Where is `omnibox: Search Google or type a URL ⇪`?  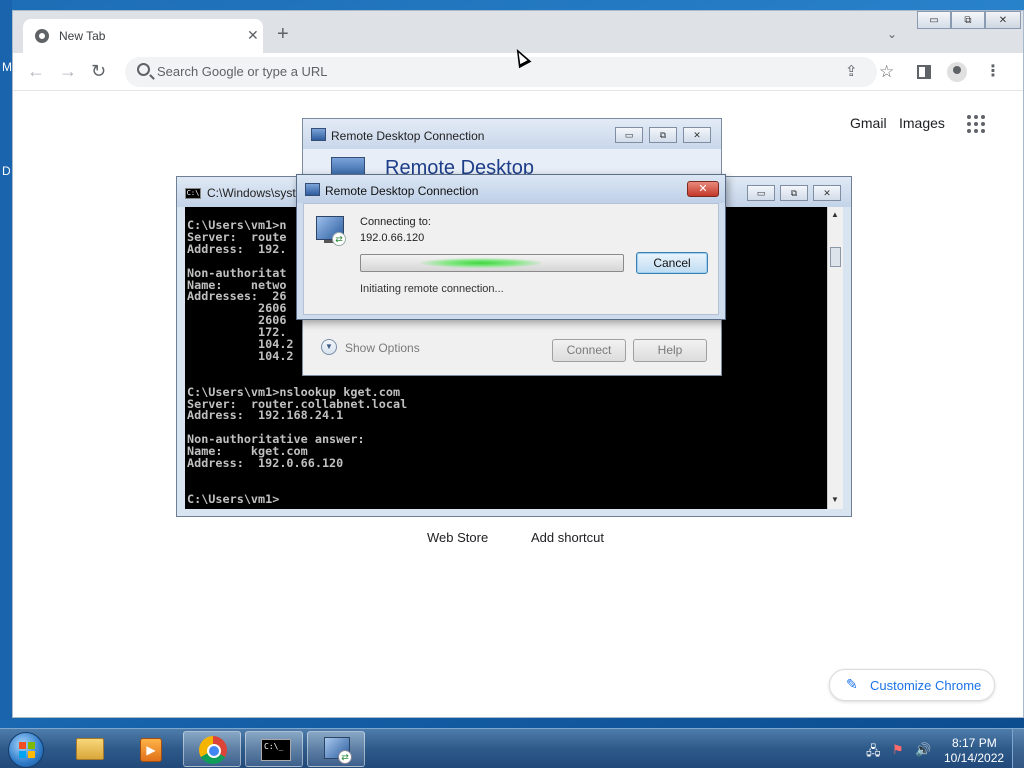
omnibox: Search Google or type a URL ⇪ is located at coordinates (501, 72).